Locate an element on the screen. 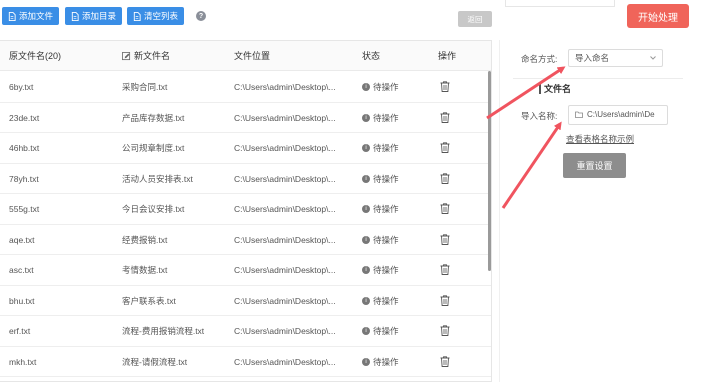 The width and height of the screenshot is (705, 382). settings-divider is located at coordinates (598, 78).